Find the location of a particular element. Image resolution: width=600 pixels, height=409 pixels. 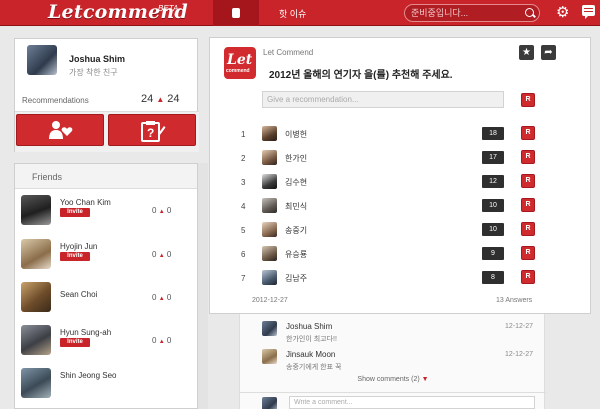

submit-recommendation-button: R is located at coordinates (528, 100).